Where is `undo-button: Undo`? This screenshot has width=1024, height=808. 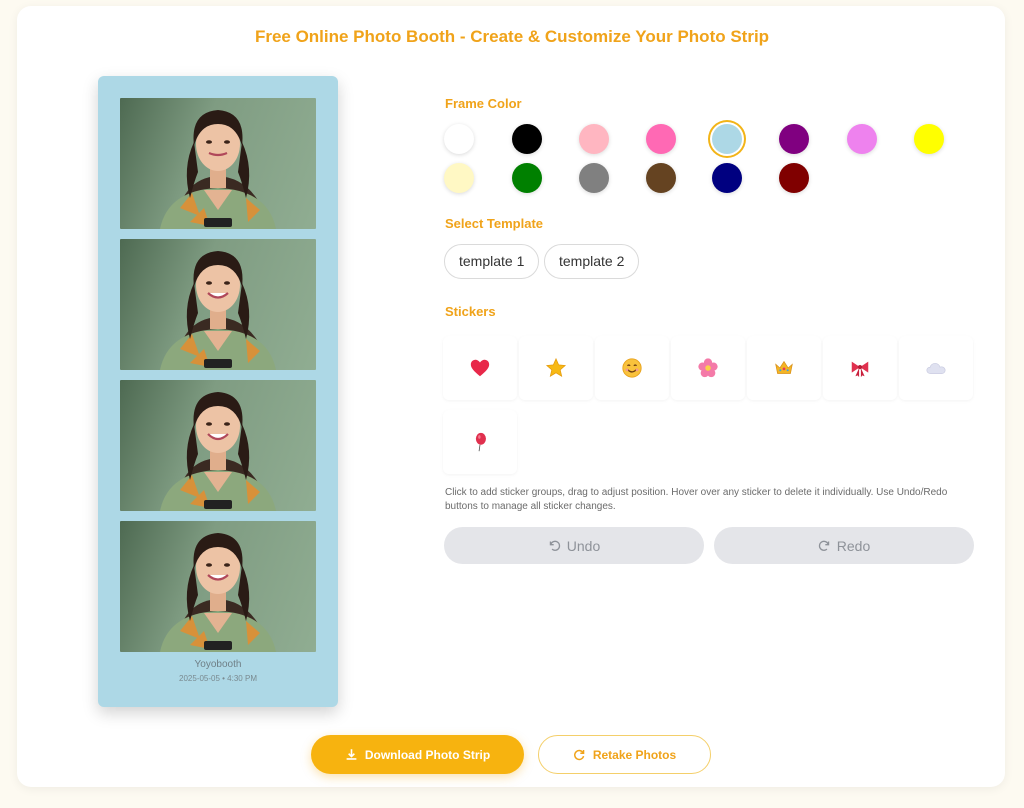
undo-button: Undo is located at coordinates (574, 545).